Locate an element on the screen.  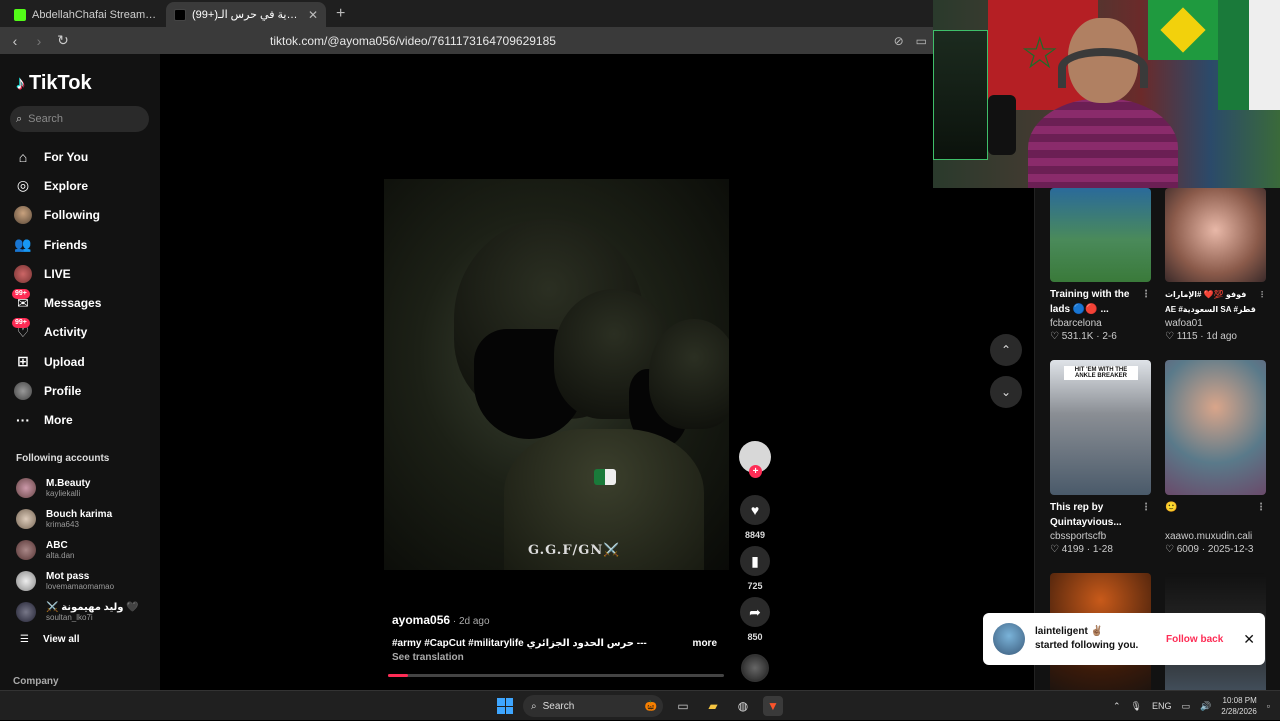
tab-tiktok: (99+)الحياة العسكرية في حرس الـ ✕ is located at coordinates (246, 14).